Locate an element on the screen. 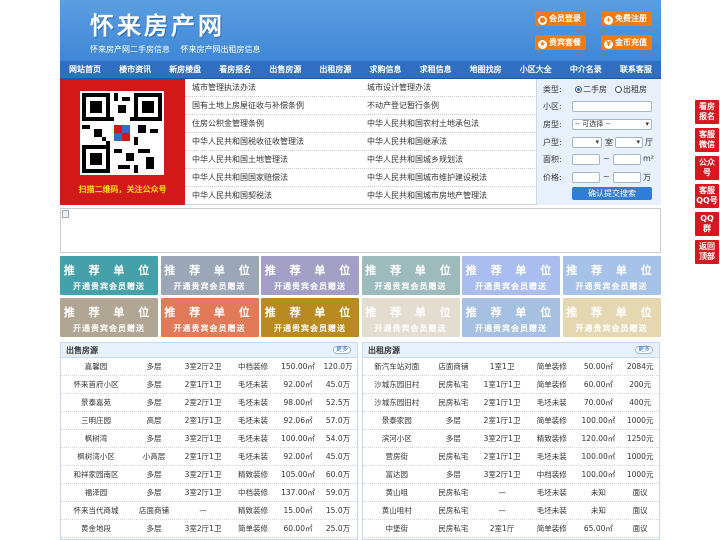  nav-viewing-signup: 看房报名 is located at coordinates (235, 69).